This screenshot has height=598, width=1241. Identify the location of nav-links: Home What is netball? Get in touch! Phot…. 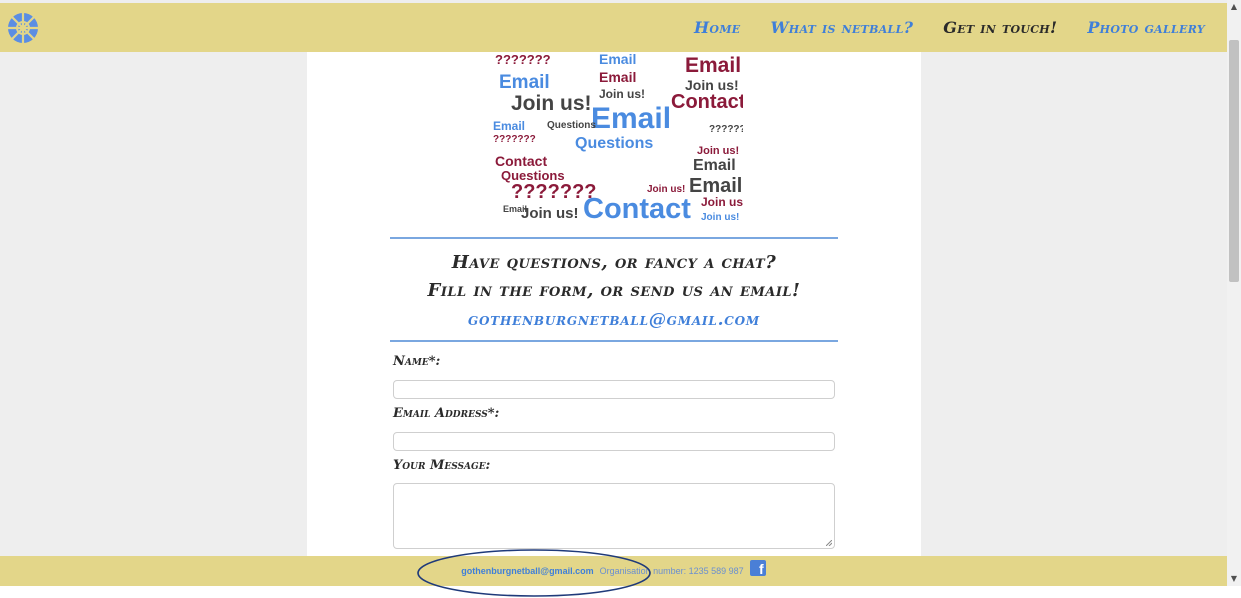
(934, 27).